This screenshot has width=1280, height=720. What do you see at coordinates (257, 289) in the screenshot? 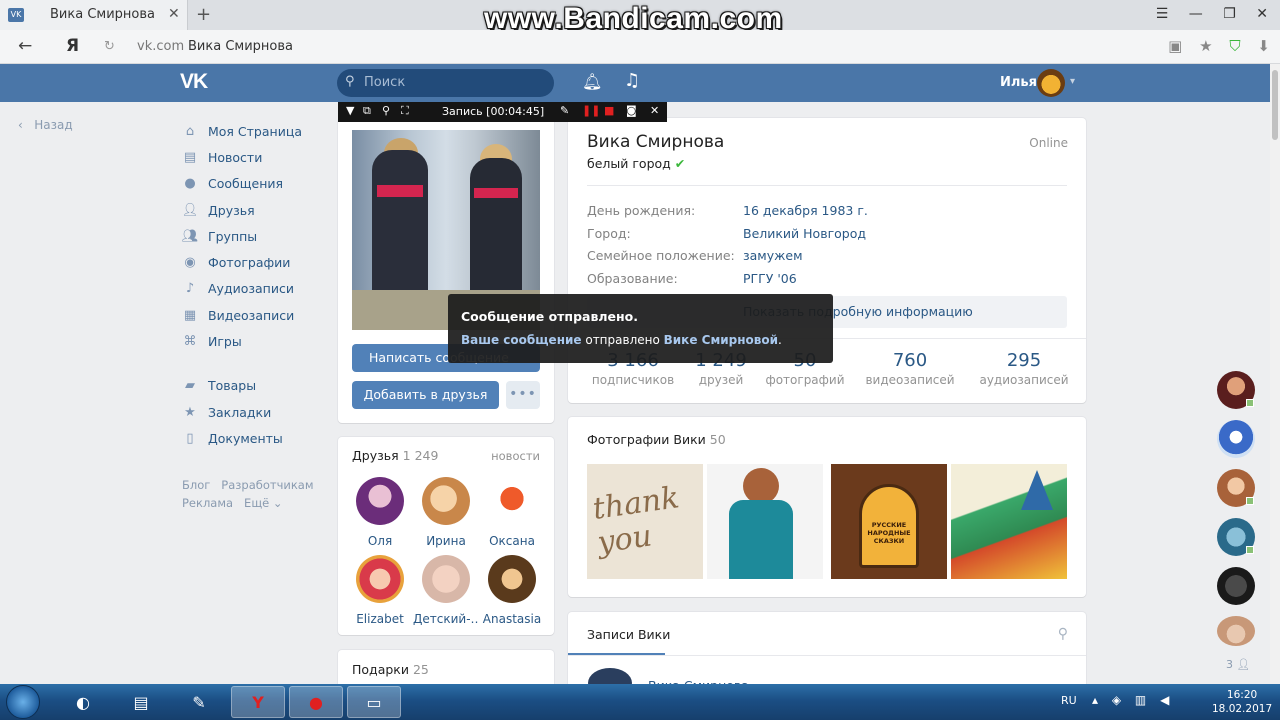
I see `sidebar-item-audio: ♪ Аудиозаписи` at bounding box center [257, 289].